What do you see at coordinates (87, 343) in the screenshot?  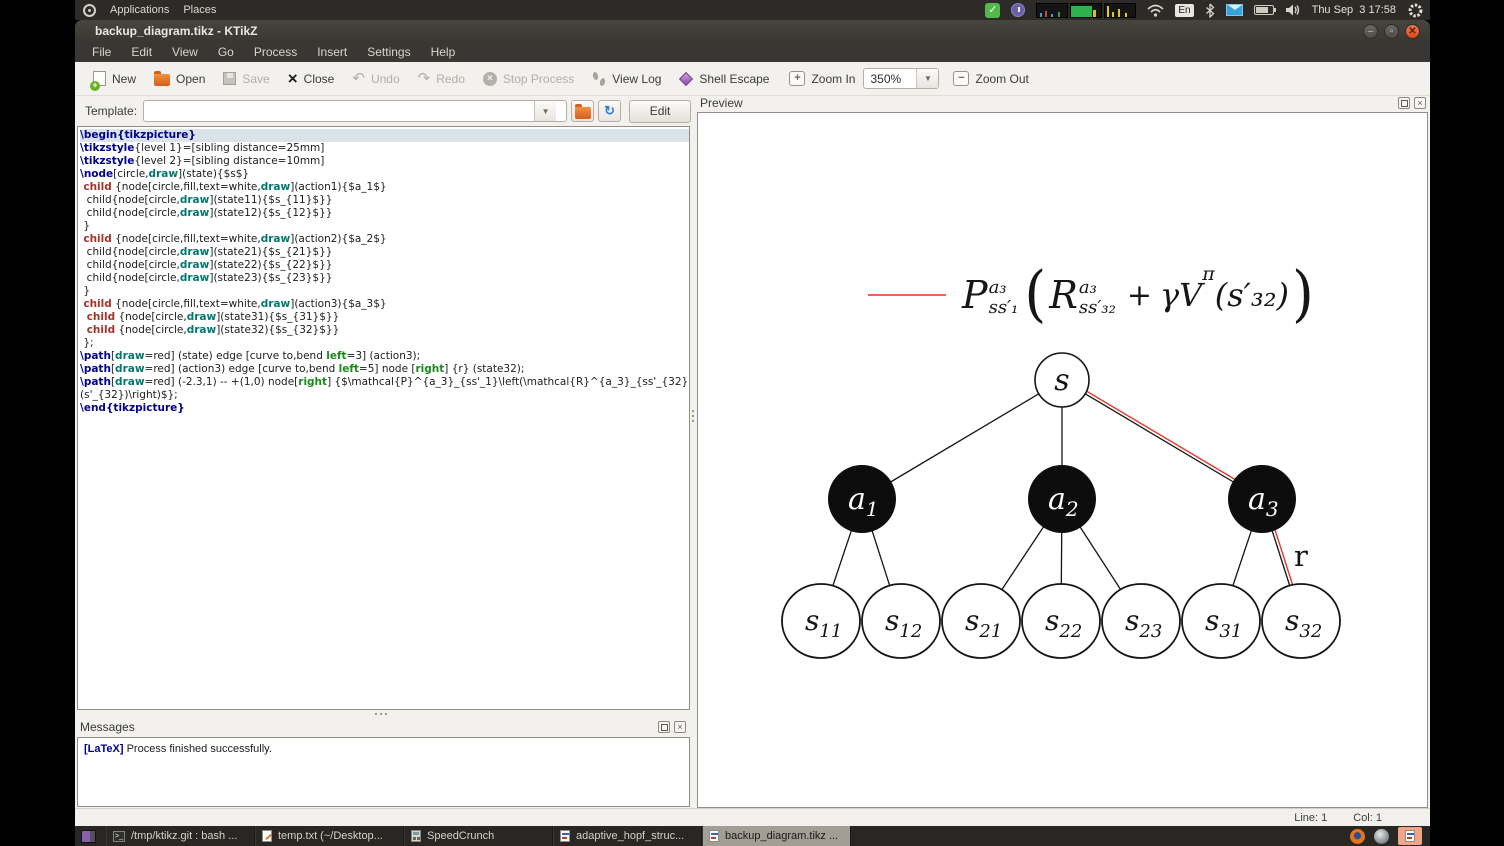 I see `code-line: };` at bounding box center [87, 343].